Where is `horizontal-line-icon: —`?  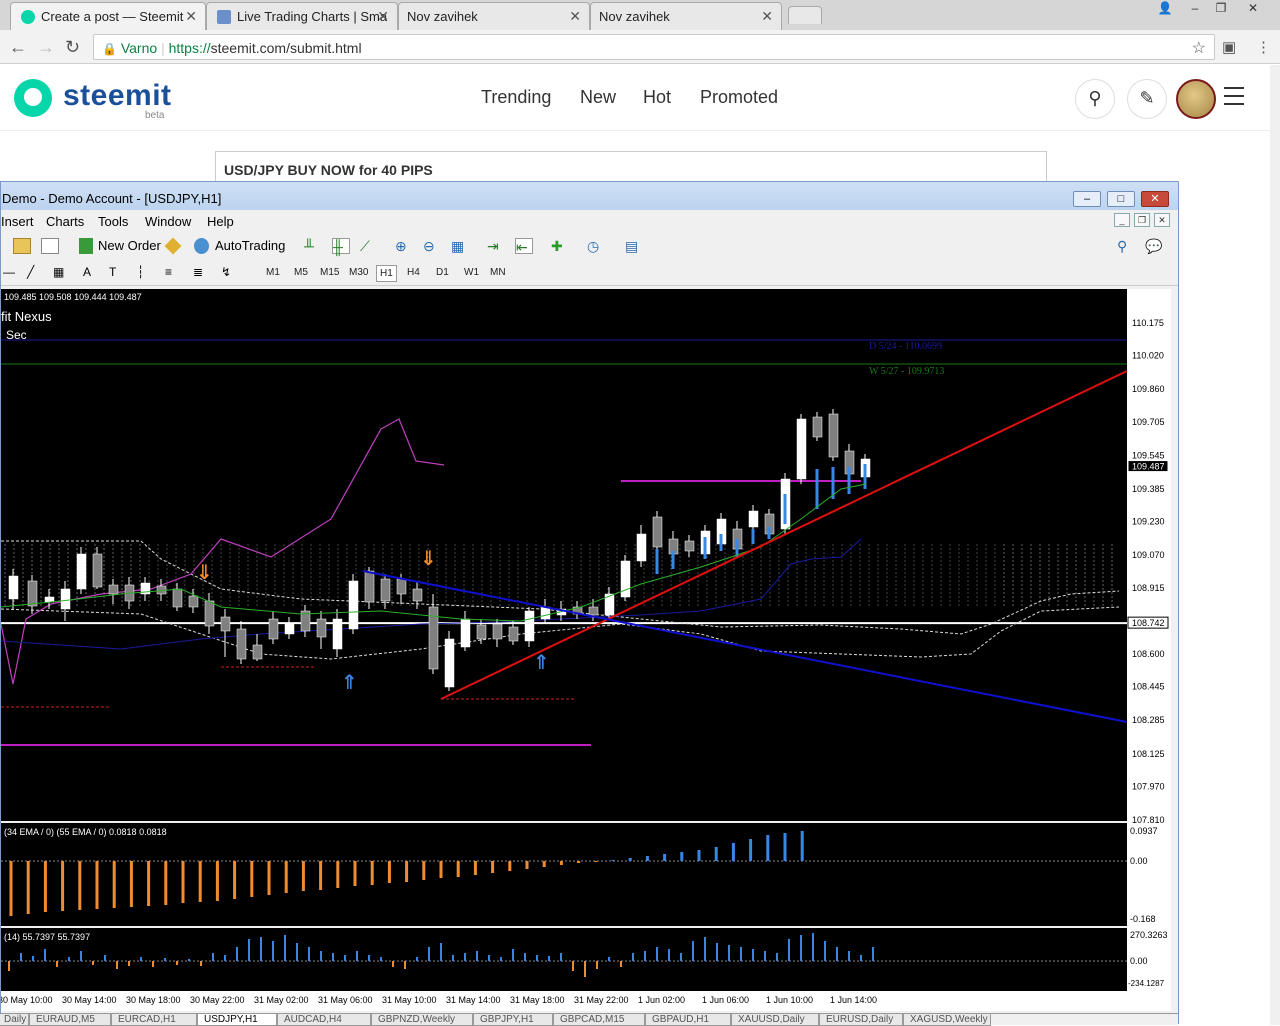
horizontal-line-icon: — is located at coordinates (12, 273).